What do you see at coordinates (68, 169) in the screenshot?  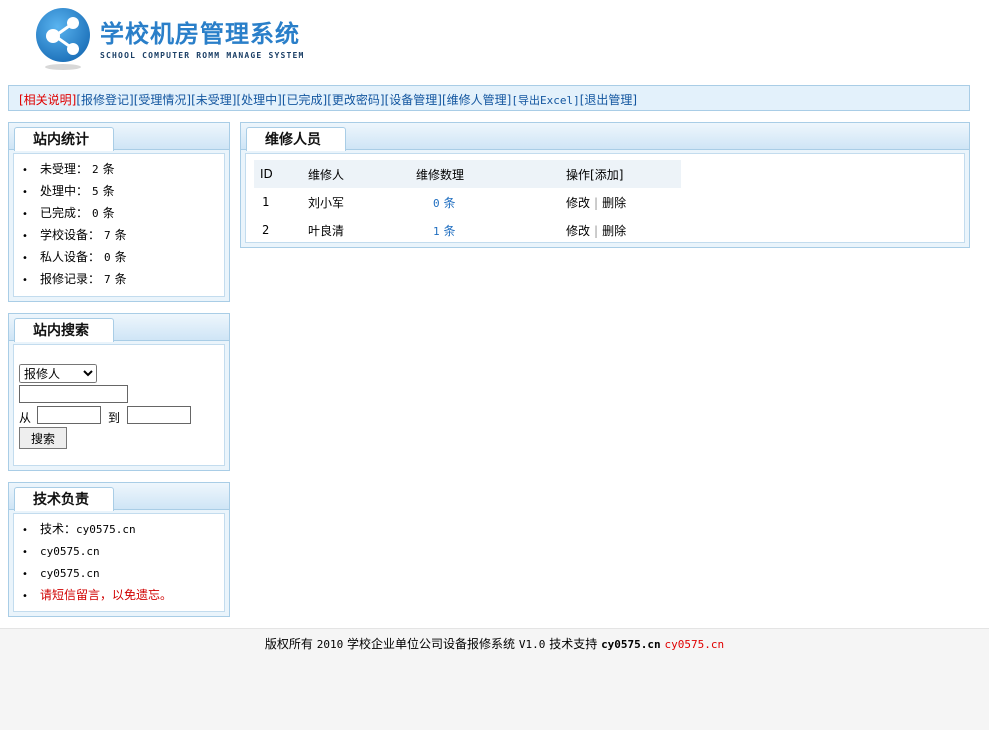 I see `stat-item: • 未受理： 2 条` at bounding box center [68, 169].